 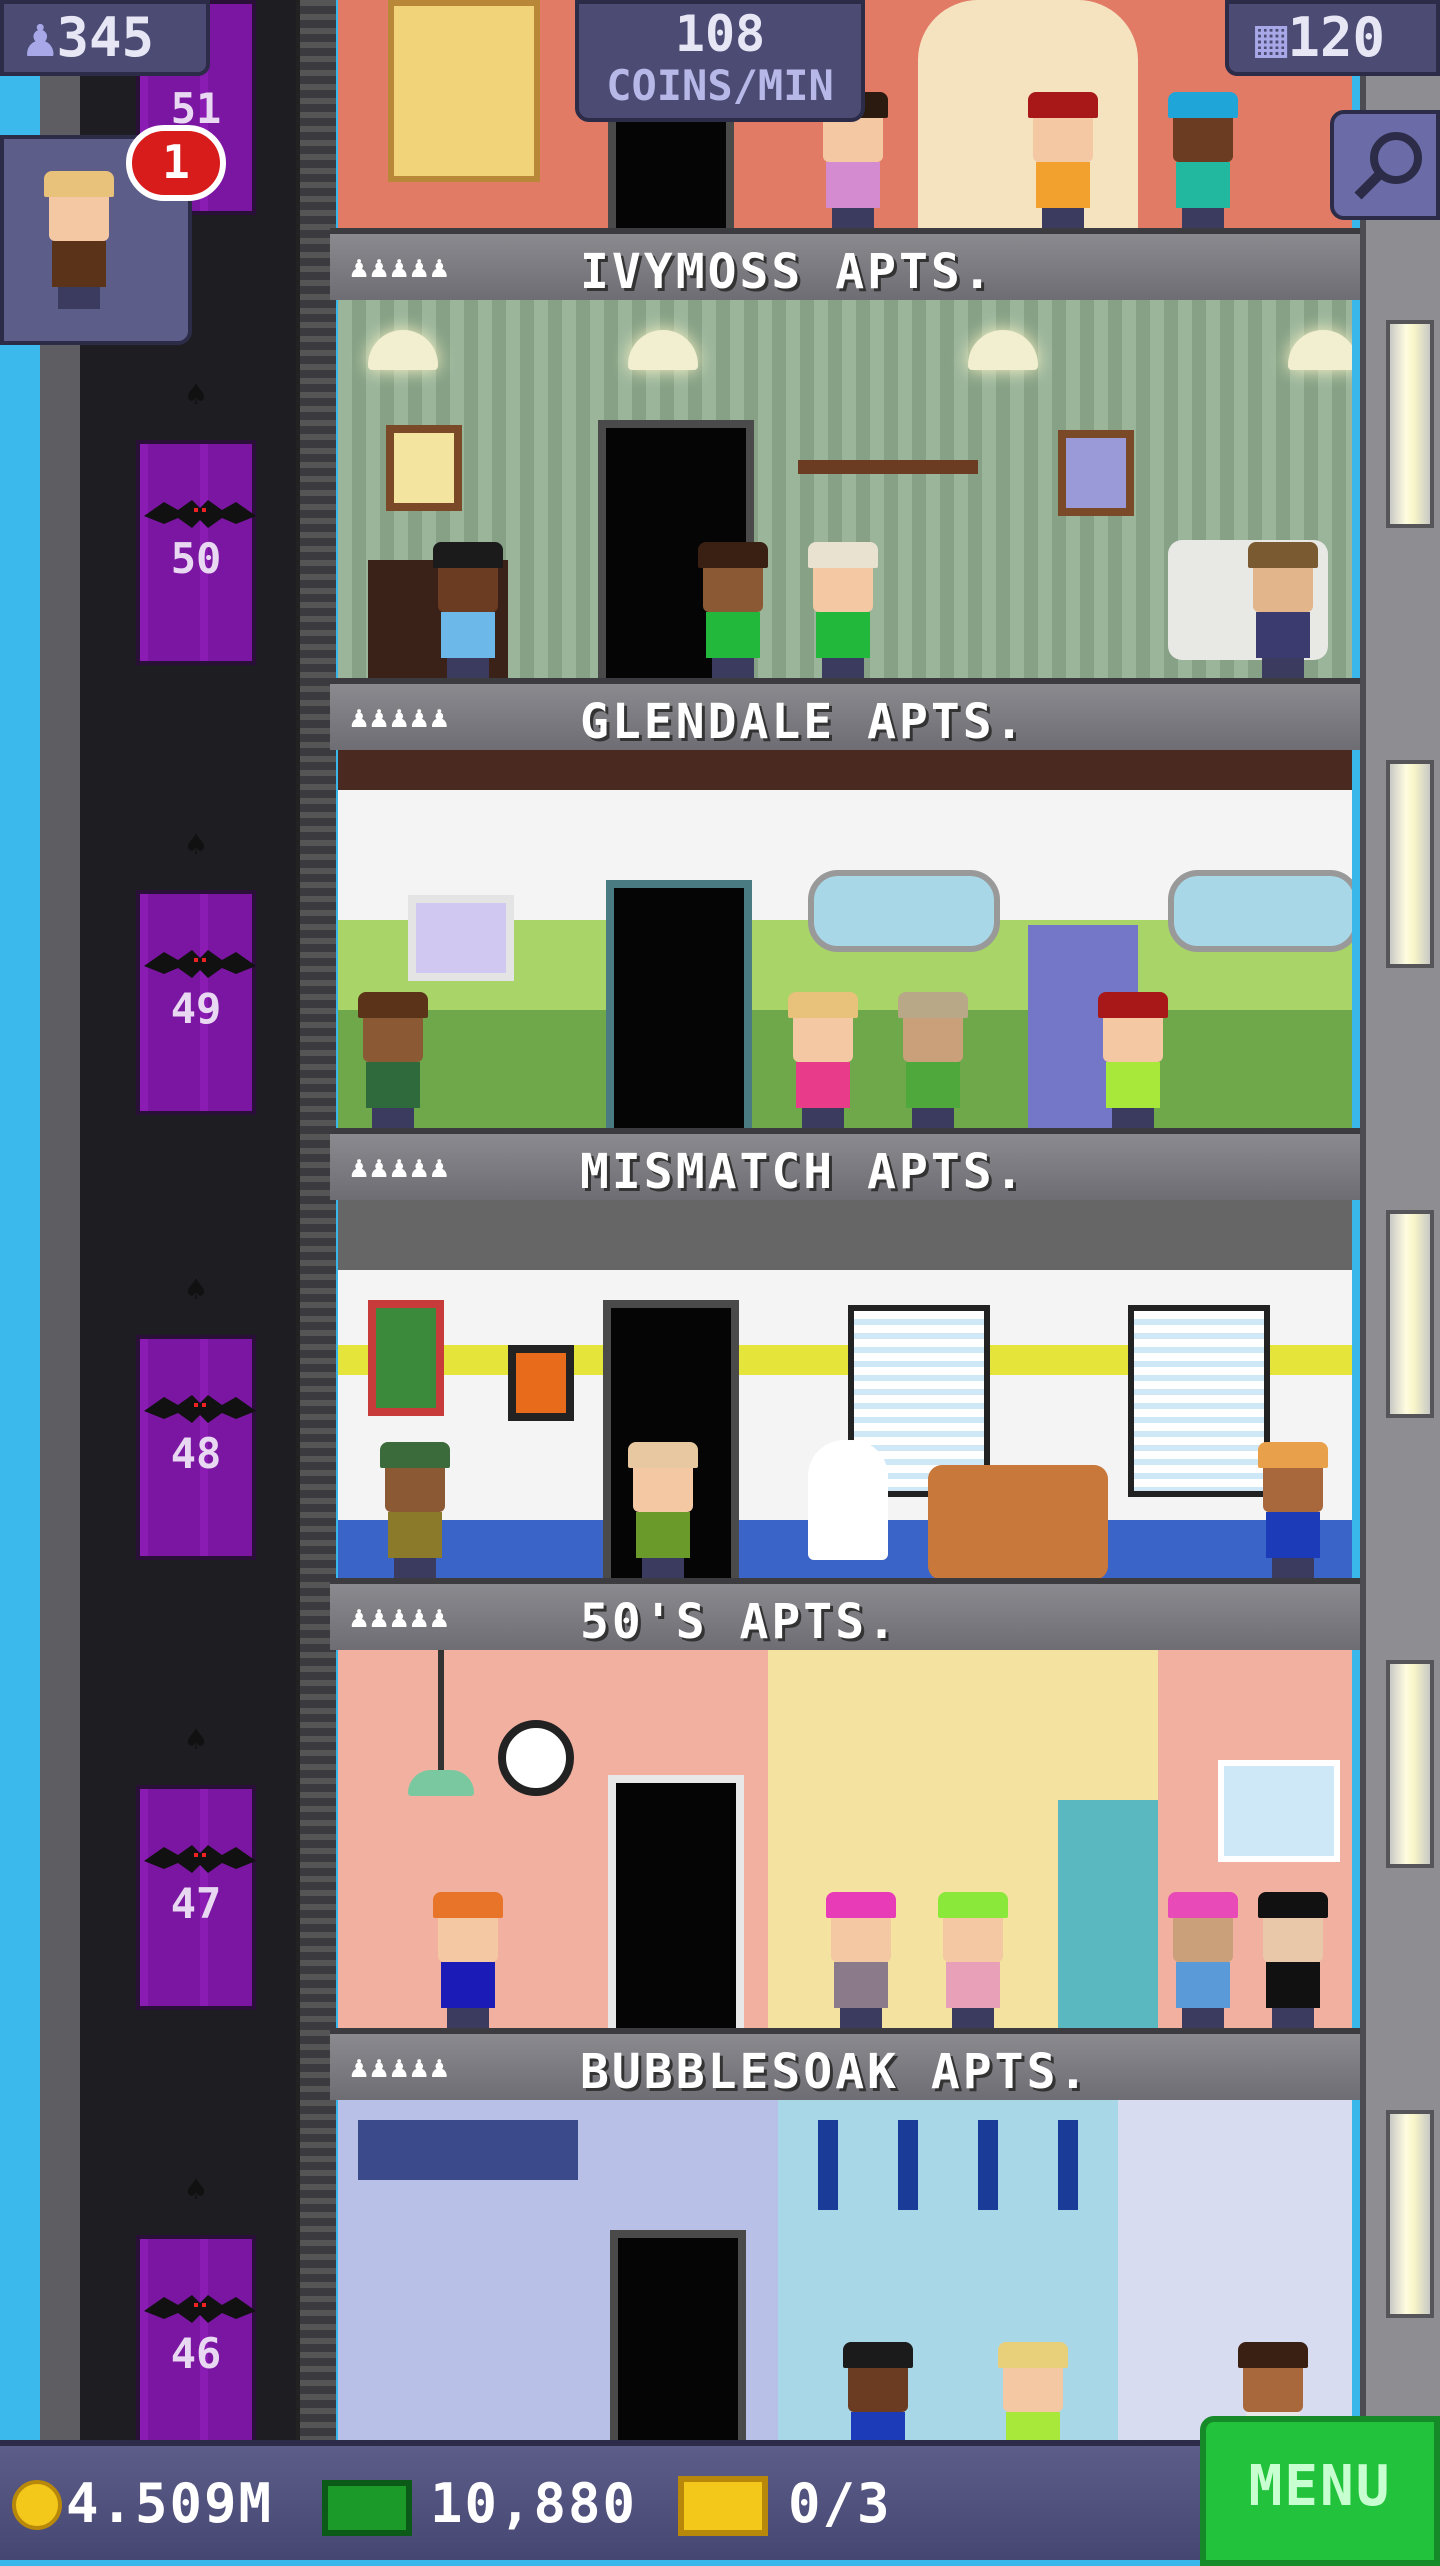 What do you see at coordinates (739, 1622) in the screenshot?
I see `floor-name: 50'S APTS.` at bounding box center [739, 1622].